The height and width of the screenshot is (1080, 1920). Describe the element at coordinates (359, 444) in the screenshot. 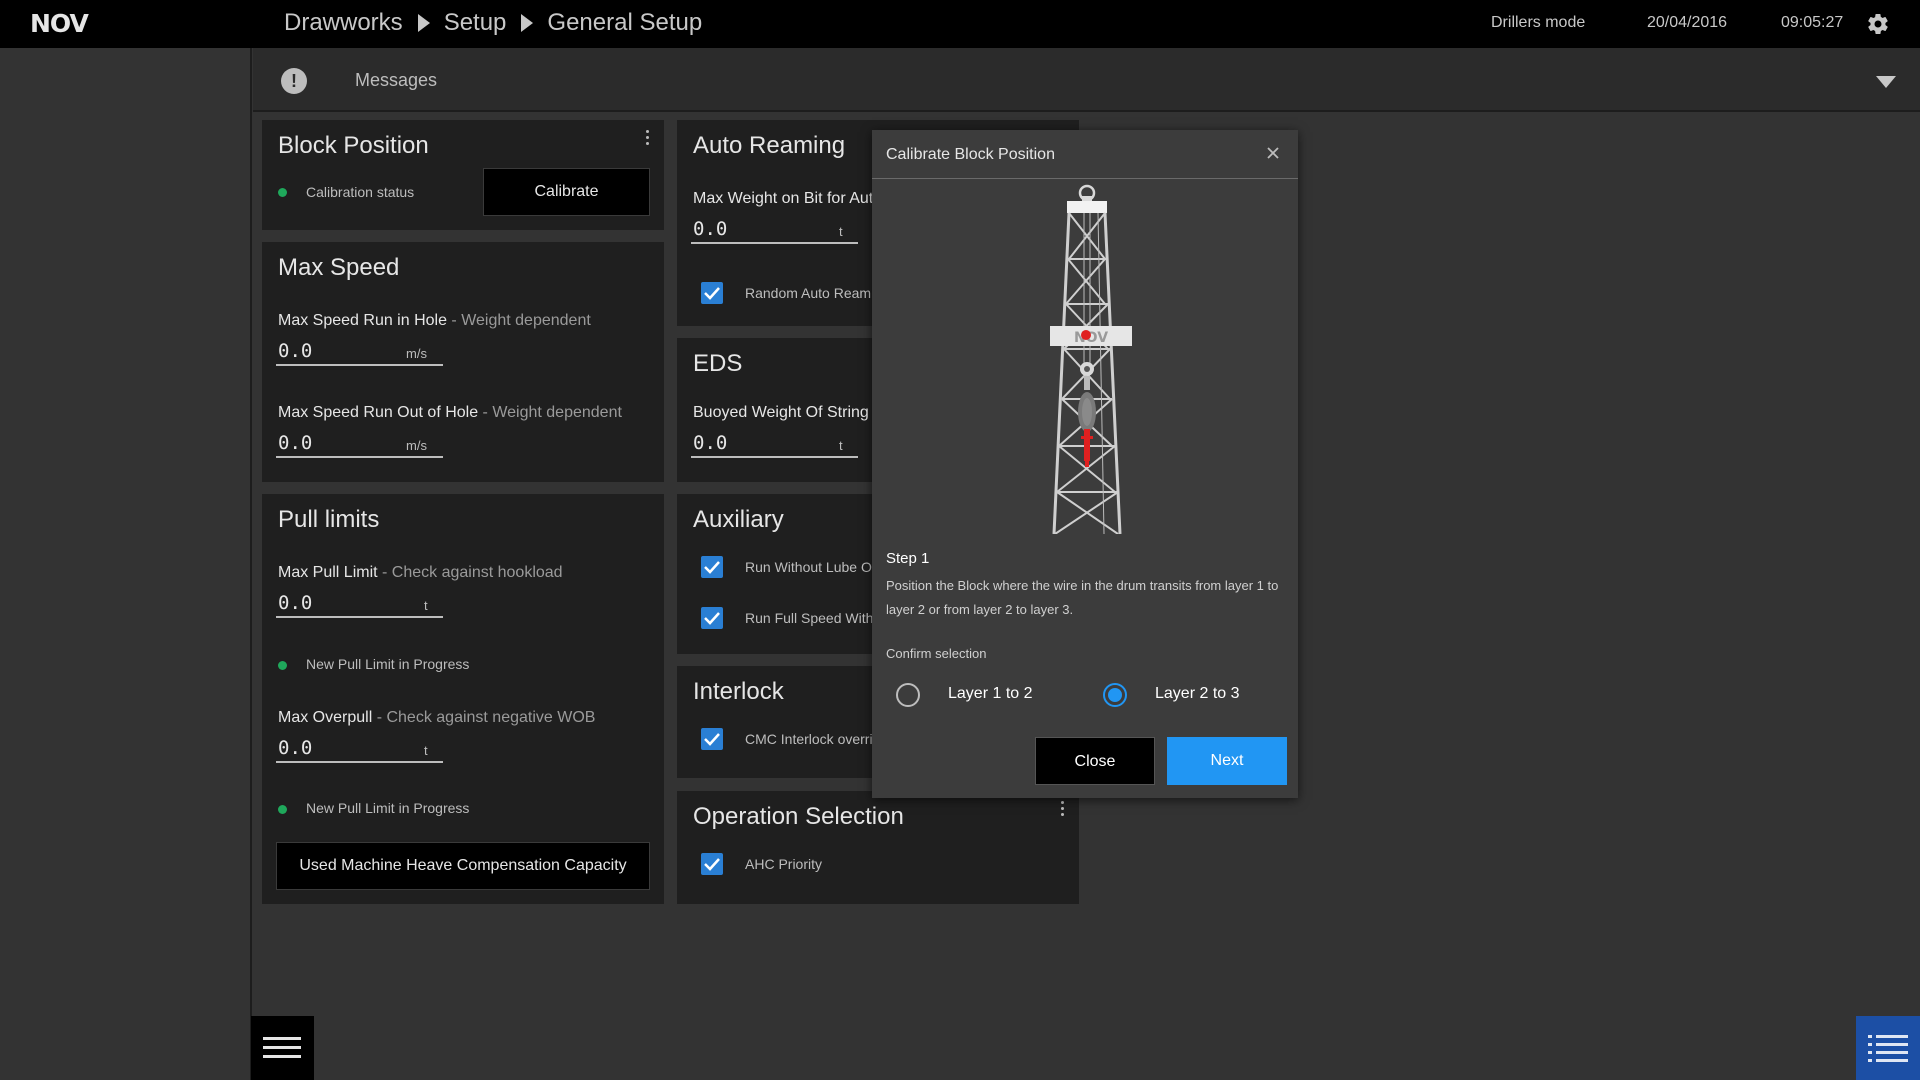

I see `run-out-of-hole-input: 0.0 m/s` at that location.